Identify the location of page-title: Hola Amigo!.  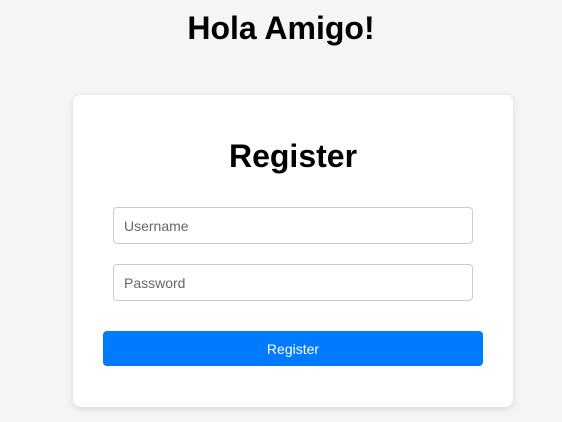
(281, 28).